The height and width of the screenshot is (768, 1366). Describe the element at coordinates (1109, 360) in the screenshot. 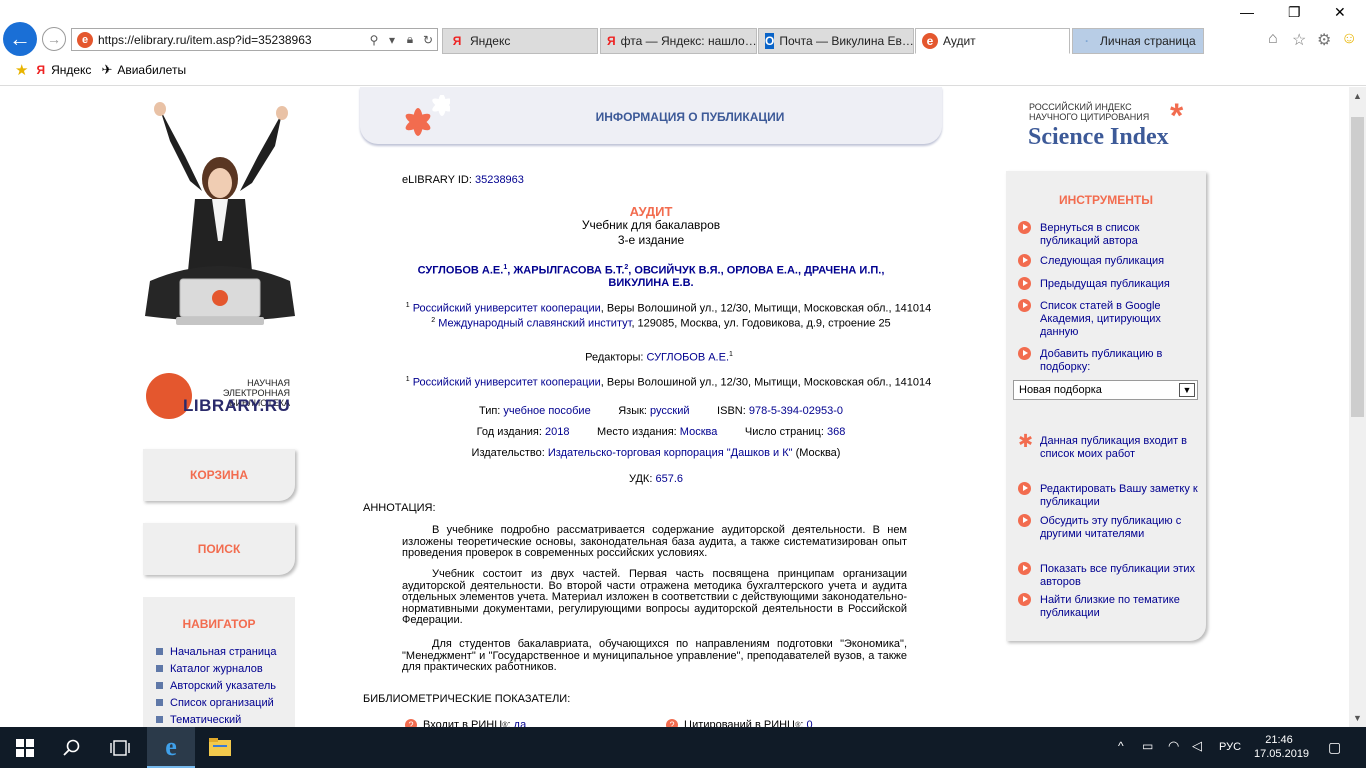

I see `tool-add-to-collection: Добавить публикацию в подборку:` at that location.